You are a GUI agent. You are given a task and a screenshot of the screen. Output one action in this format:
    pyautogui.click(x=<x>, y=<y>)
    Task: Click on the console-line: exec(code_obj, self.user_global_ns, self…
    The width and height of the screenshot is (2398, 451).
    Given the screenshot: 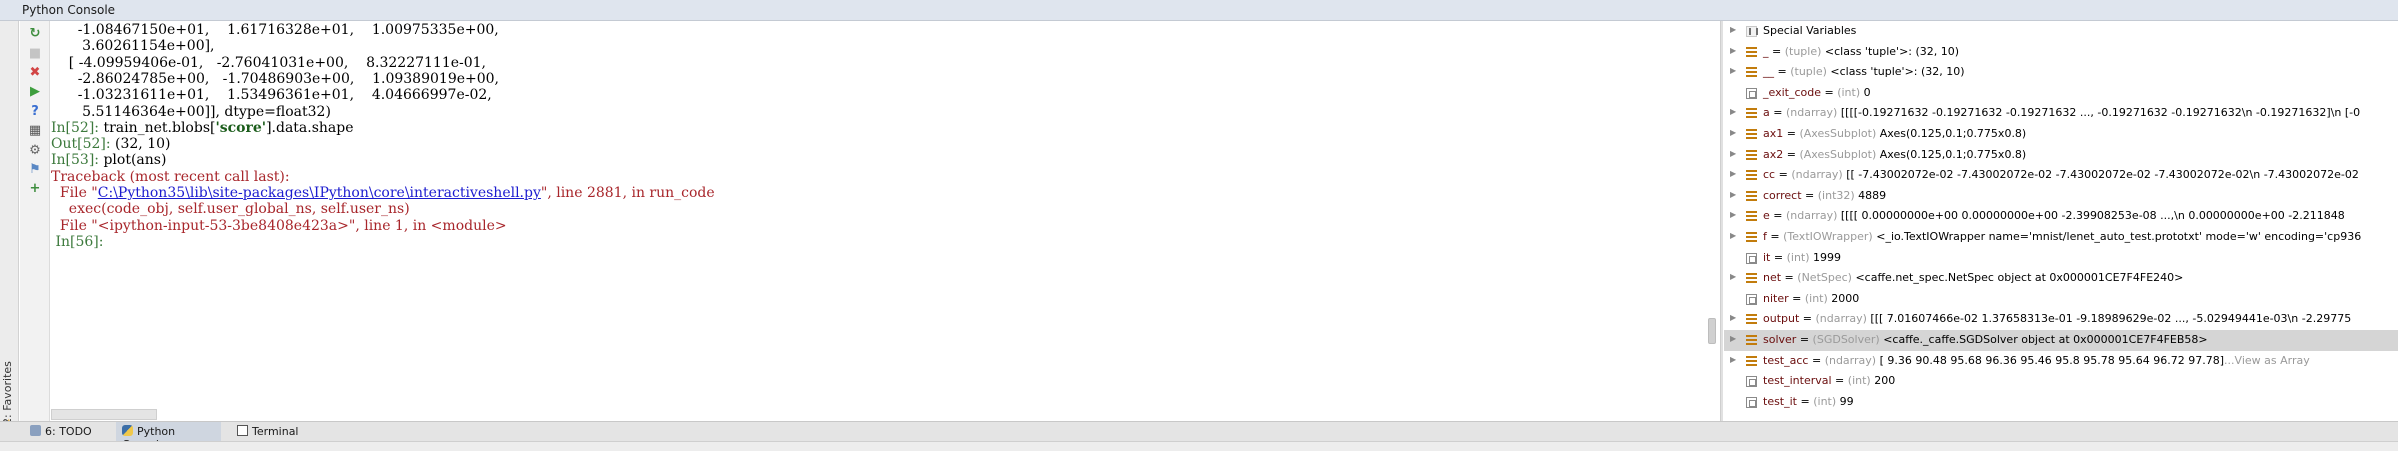 What is the action you would take?
    pyautogui.click(x=230, y=209)
    